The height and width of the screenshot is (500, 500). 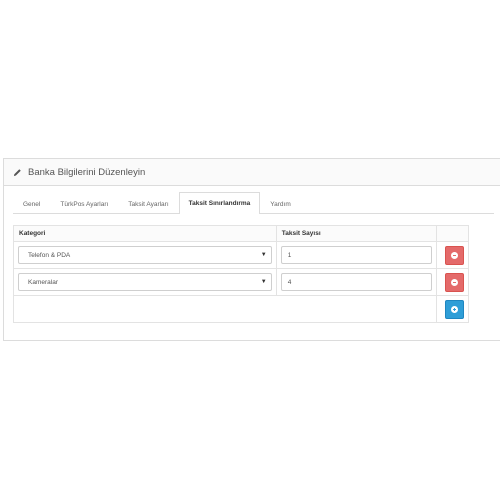 I want to click on add-row-button, so click(x=454, y=309).